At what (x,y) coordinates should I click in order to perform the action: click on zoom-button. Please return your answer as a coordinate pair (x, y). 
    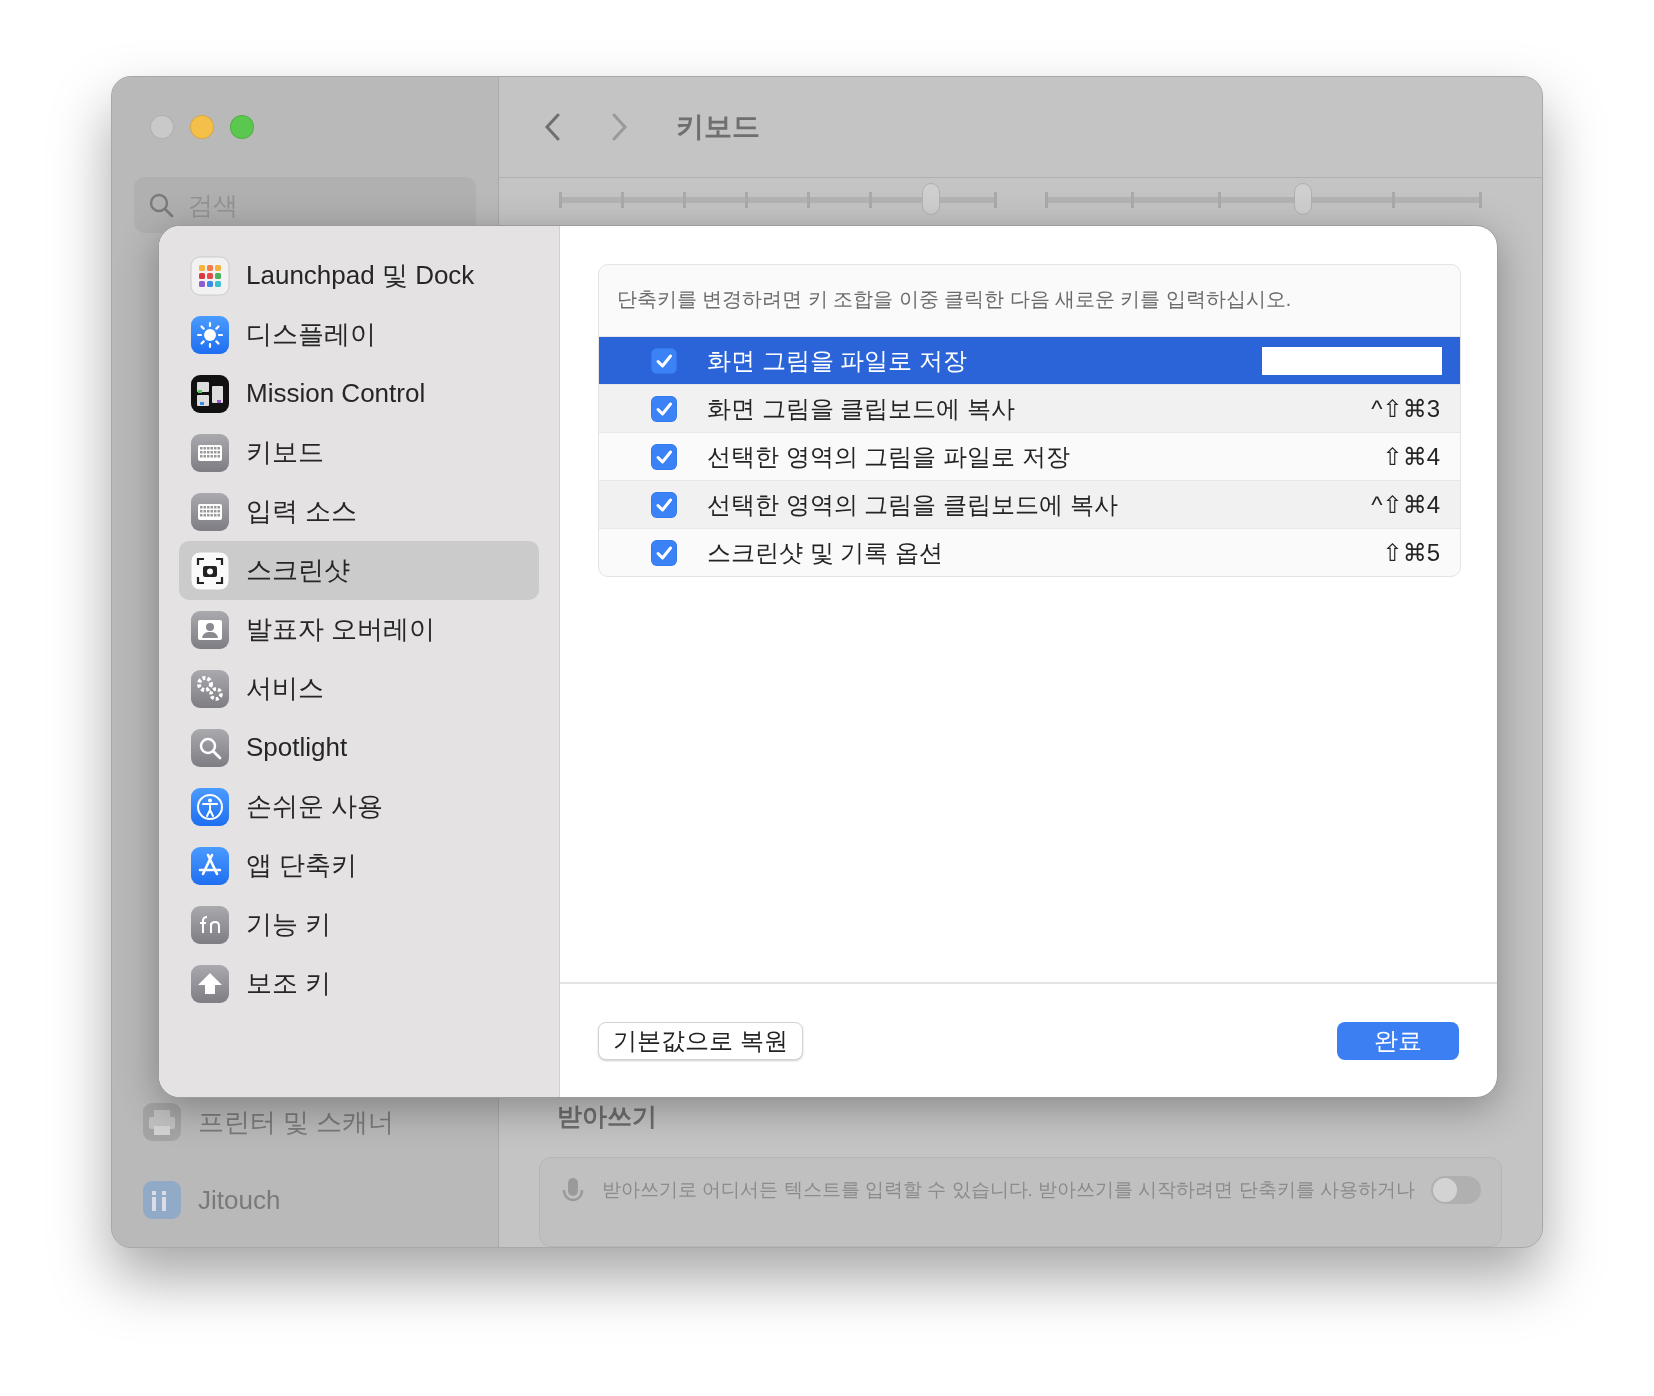
    Looking at the image, I should click on (242, 127).